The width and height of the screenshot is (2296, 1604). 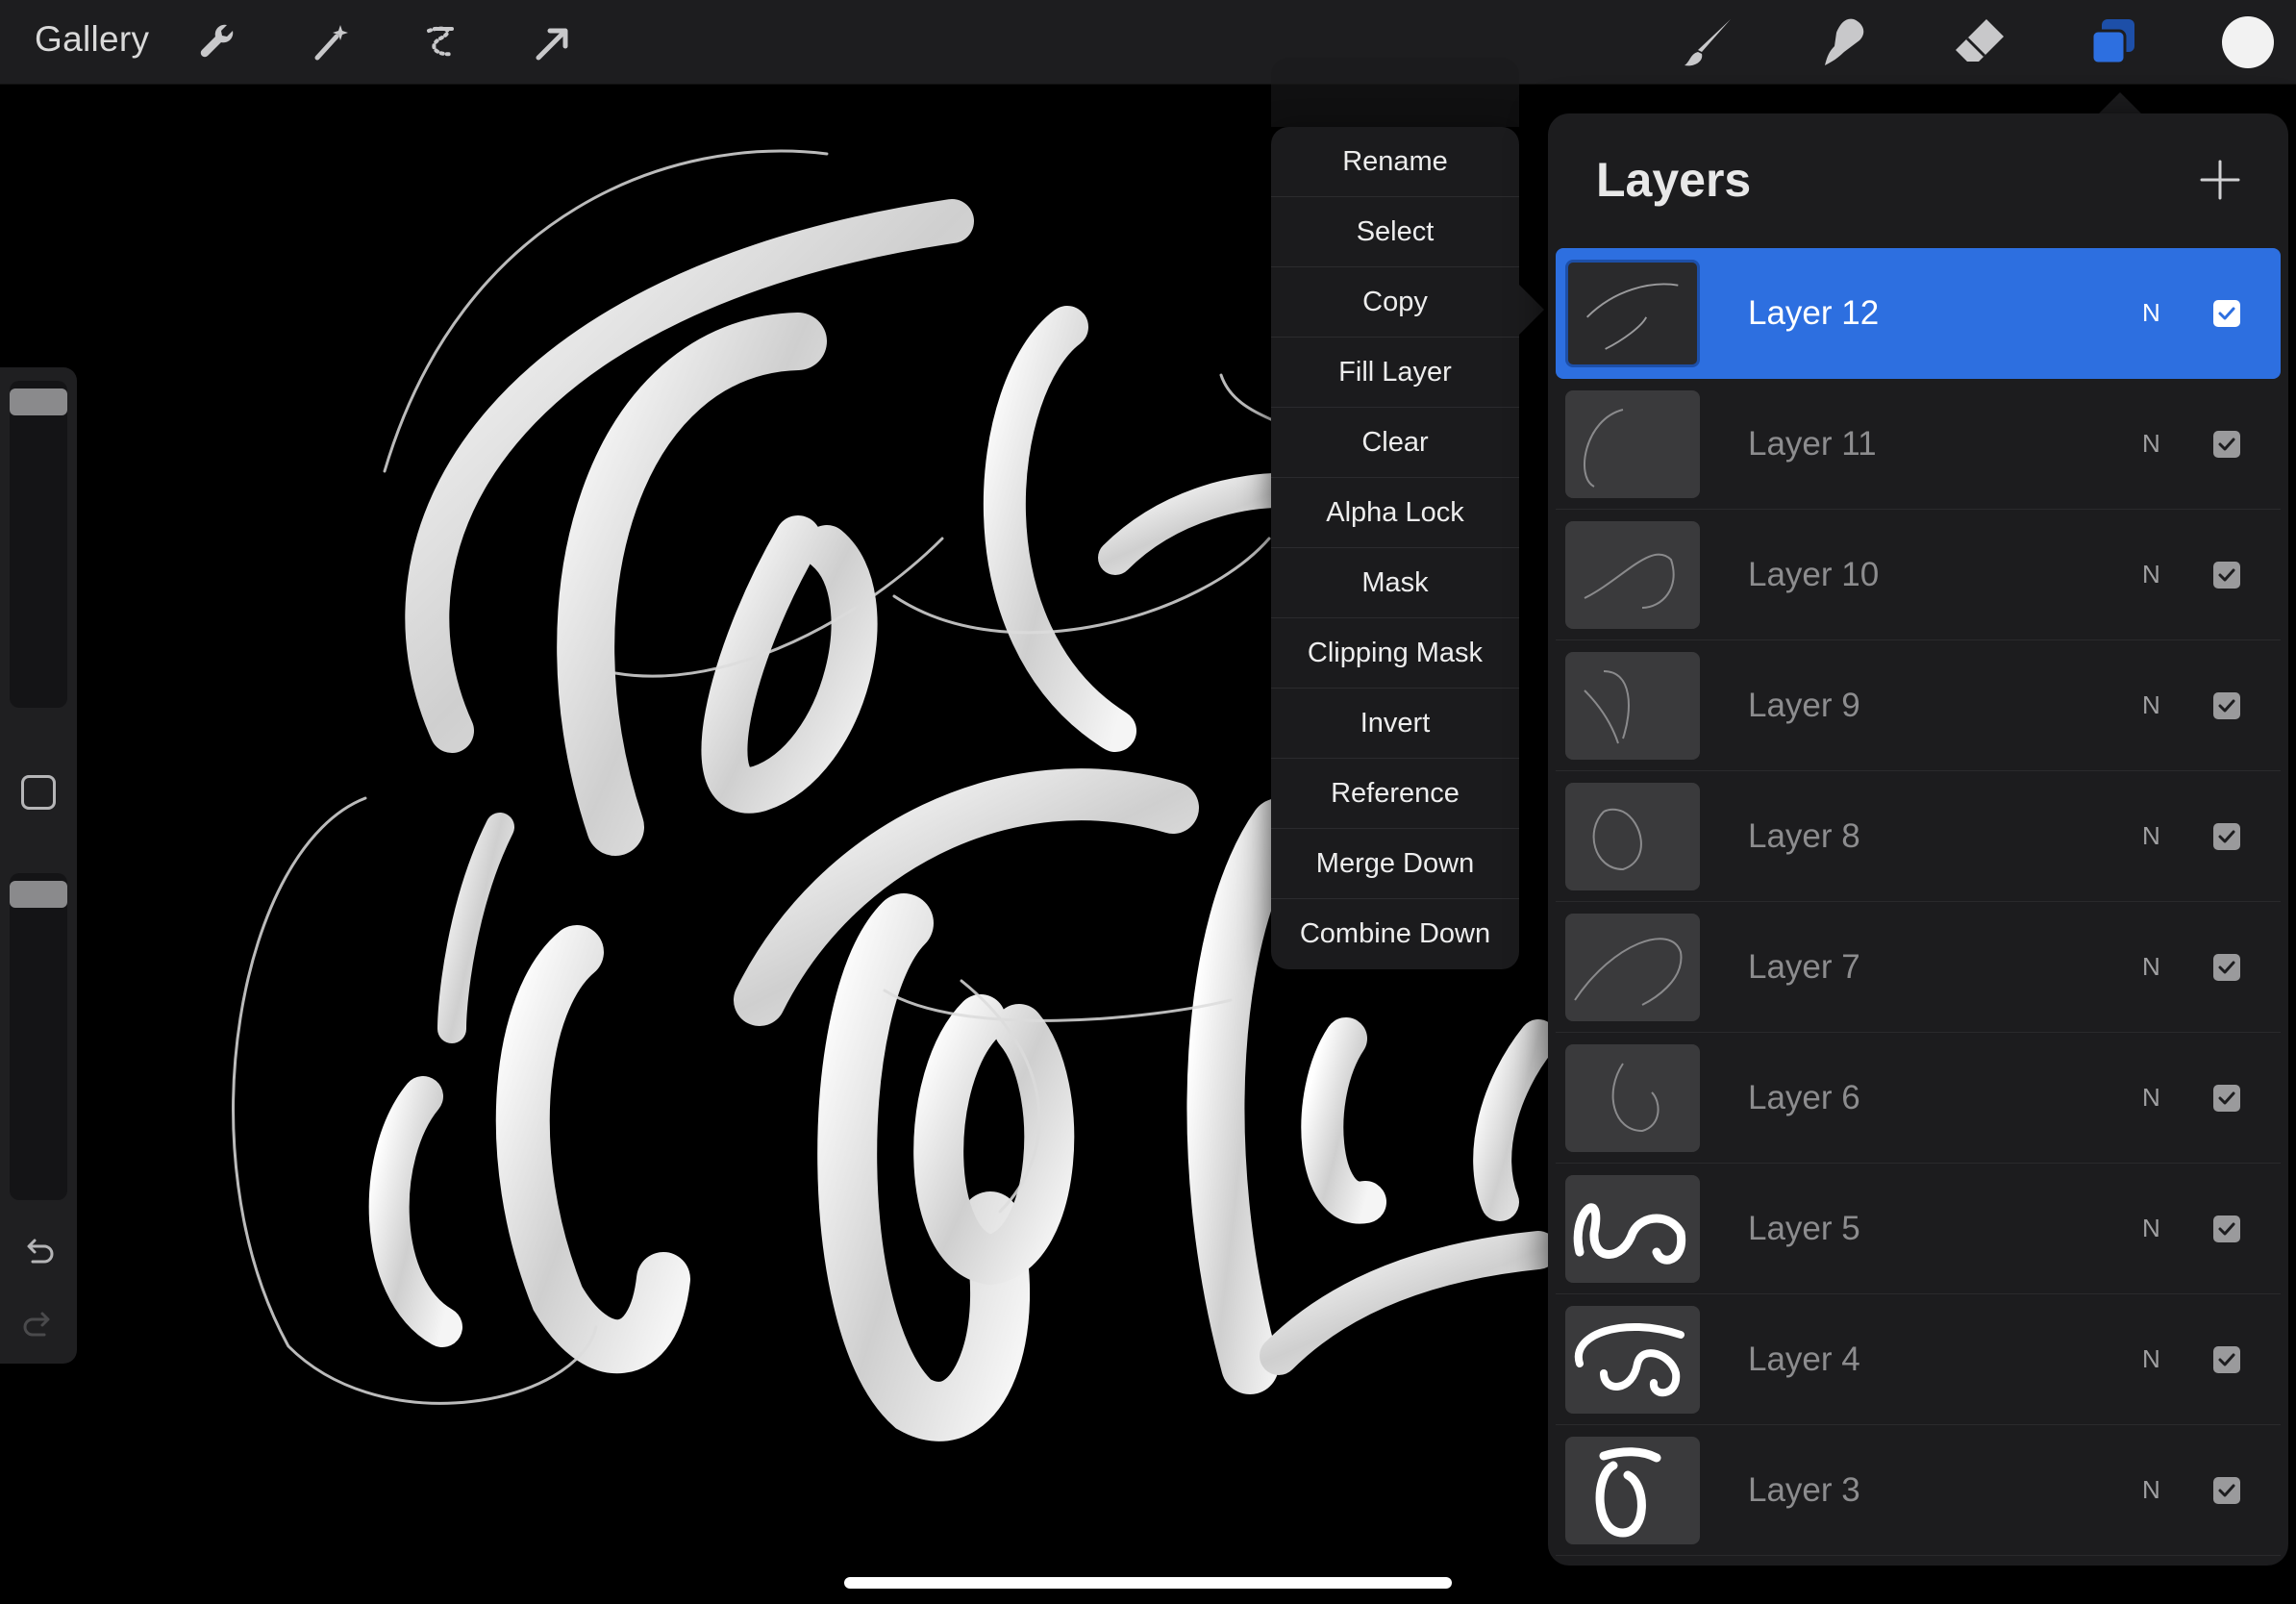 What do you see at coordinates (1395, 653) in the screenshot?
I see `menu-item-clipping-mask: Clipping Mask` at bounding box center [1395, 653].